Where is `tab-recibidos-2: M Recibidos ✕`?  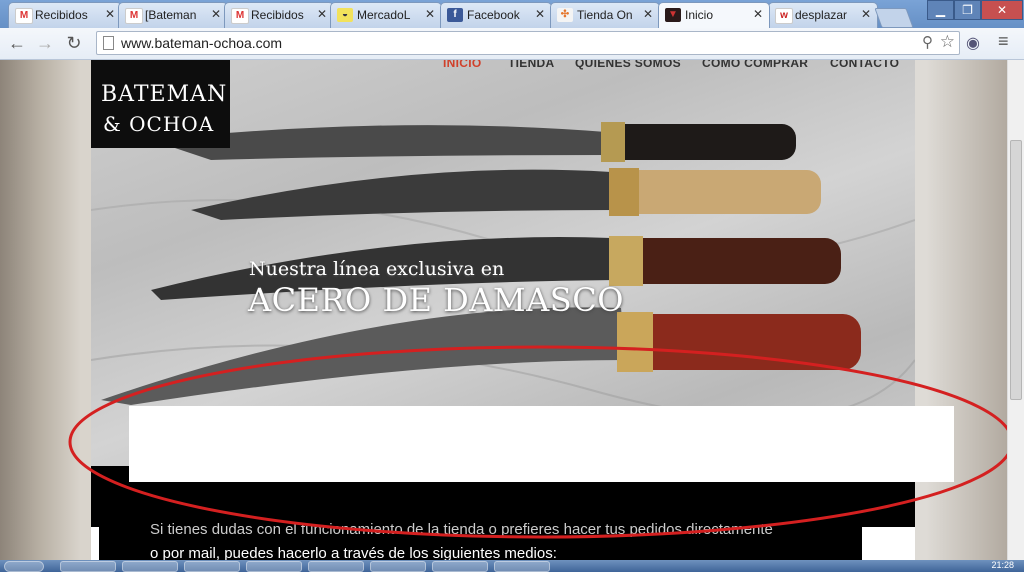
tab-recibidos-2: M Recibidos ✕ is located at coordinates (279, 15).